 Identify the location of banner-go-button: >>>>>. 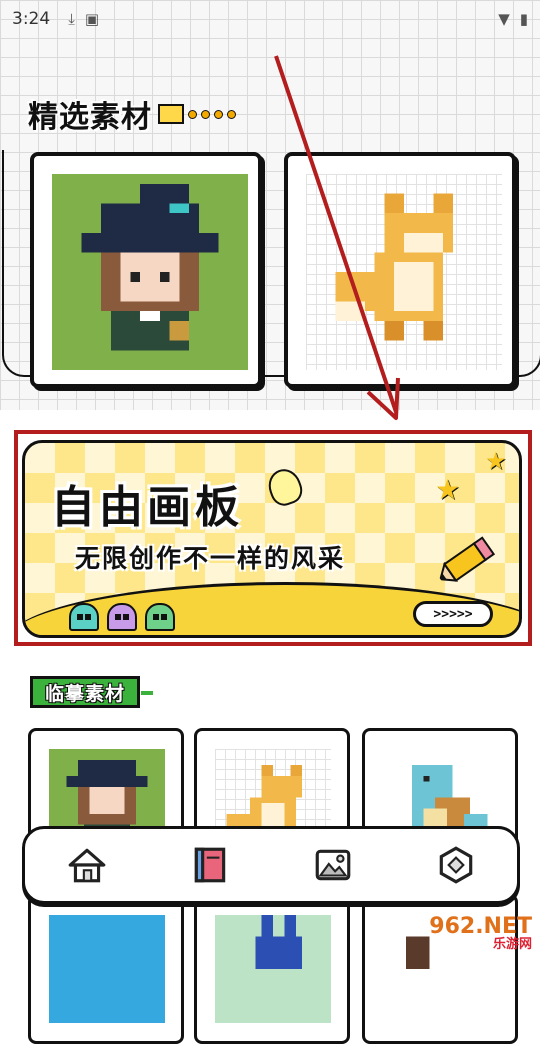
(453, 614).